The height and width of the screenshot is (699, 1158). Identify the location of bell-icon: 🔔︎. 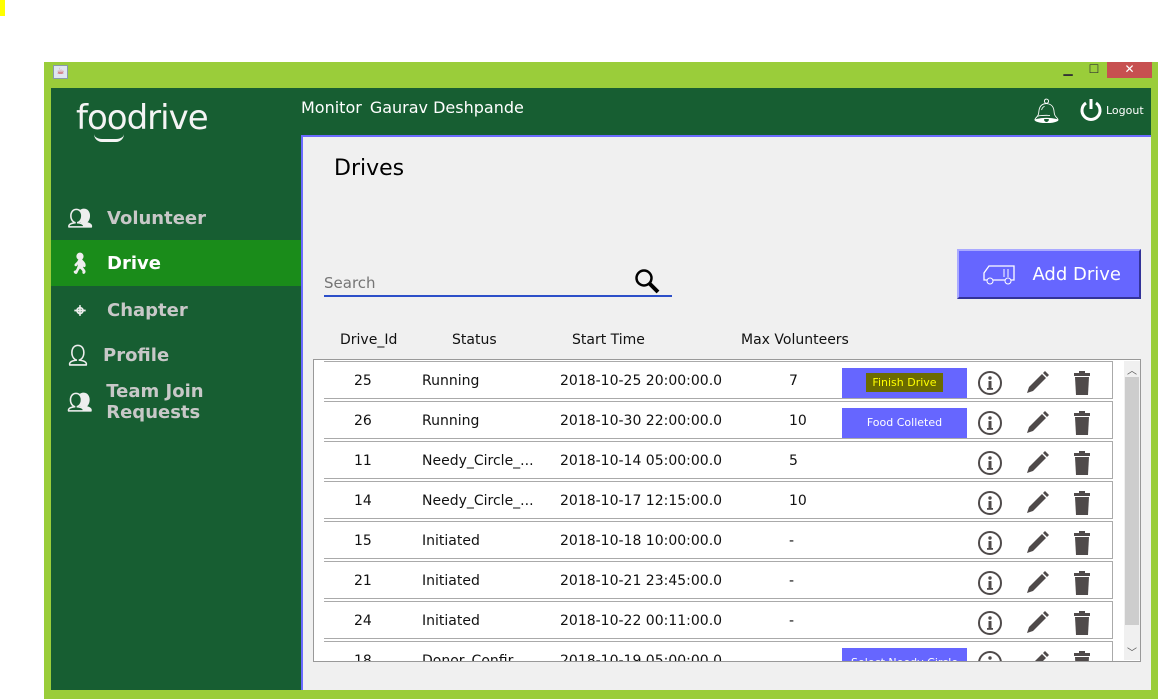
(1046, 111).